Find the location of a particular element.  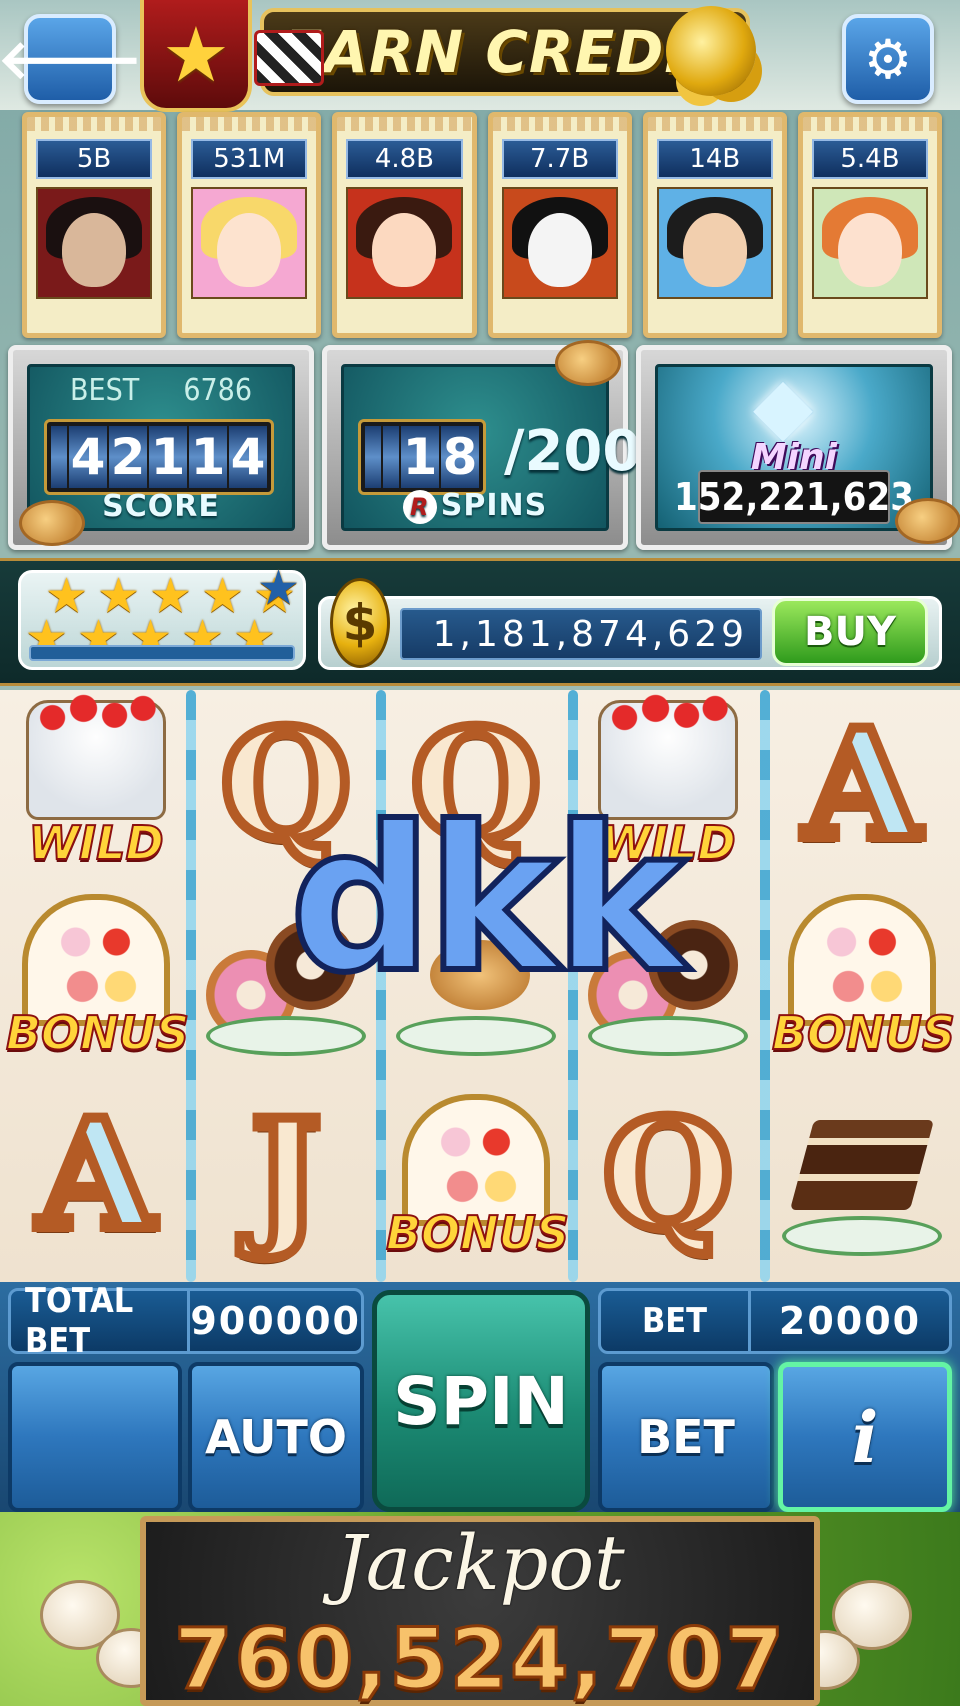

mini-jackpot-panel: ◆ Mini JACKPOT 152,221,623 is located at coordinates (798, 447).